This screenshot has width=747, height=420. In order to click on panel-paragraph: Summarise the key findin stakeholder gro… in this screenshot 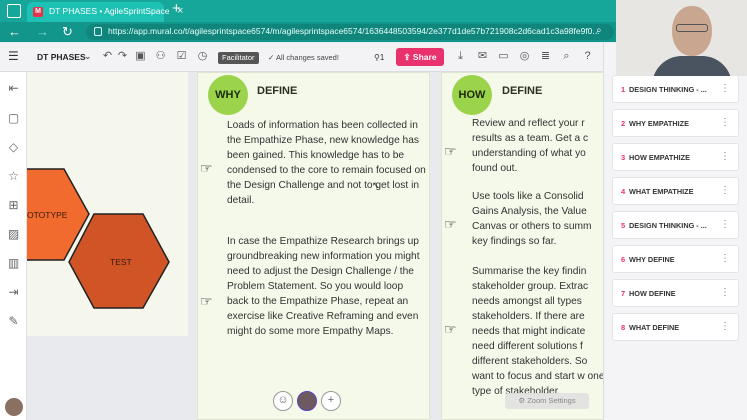, I will do `click(537, 331)`.